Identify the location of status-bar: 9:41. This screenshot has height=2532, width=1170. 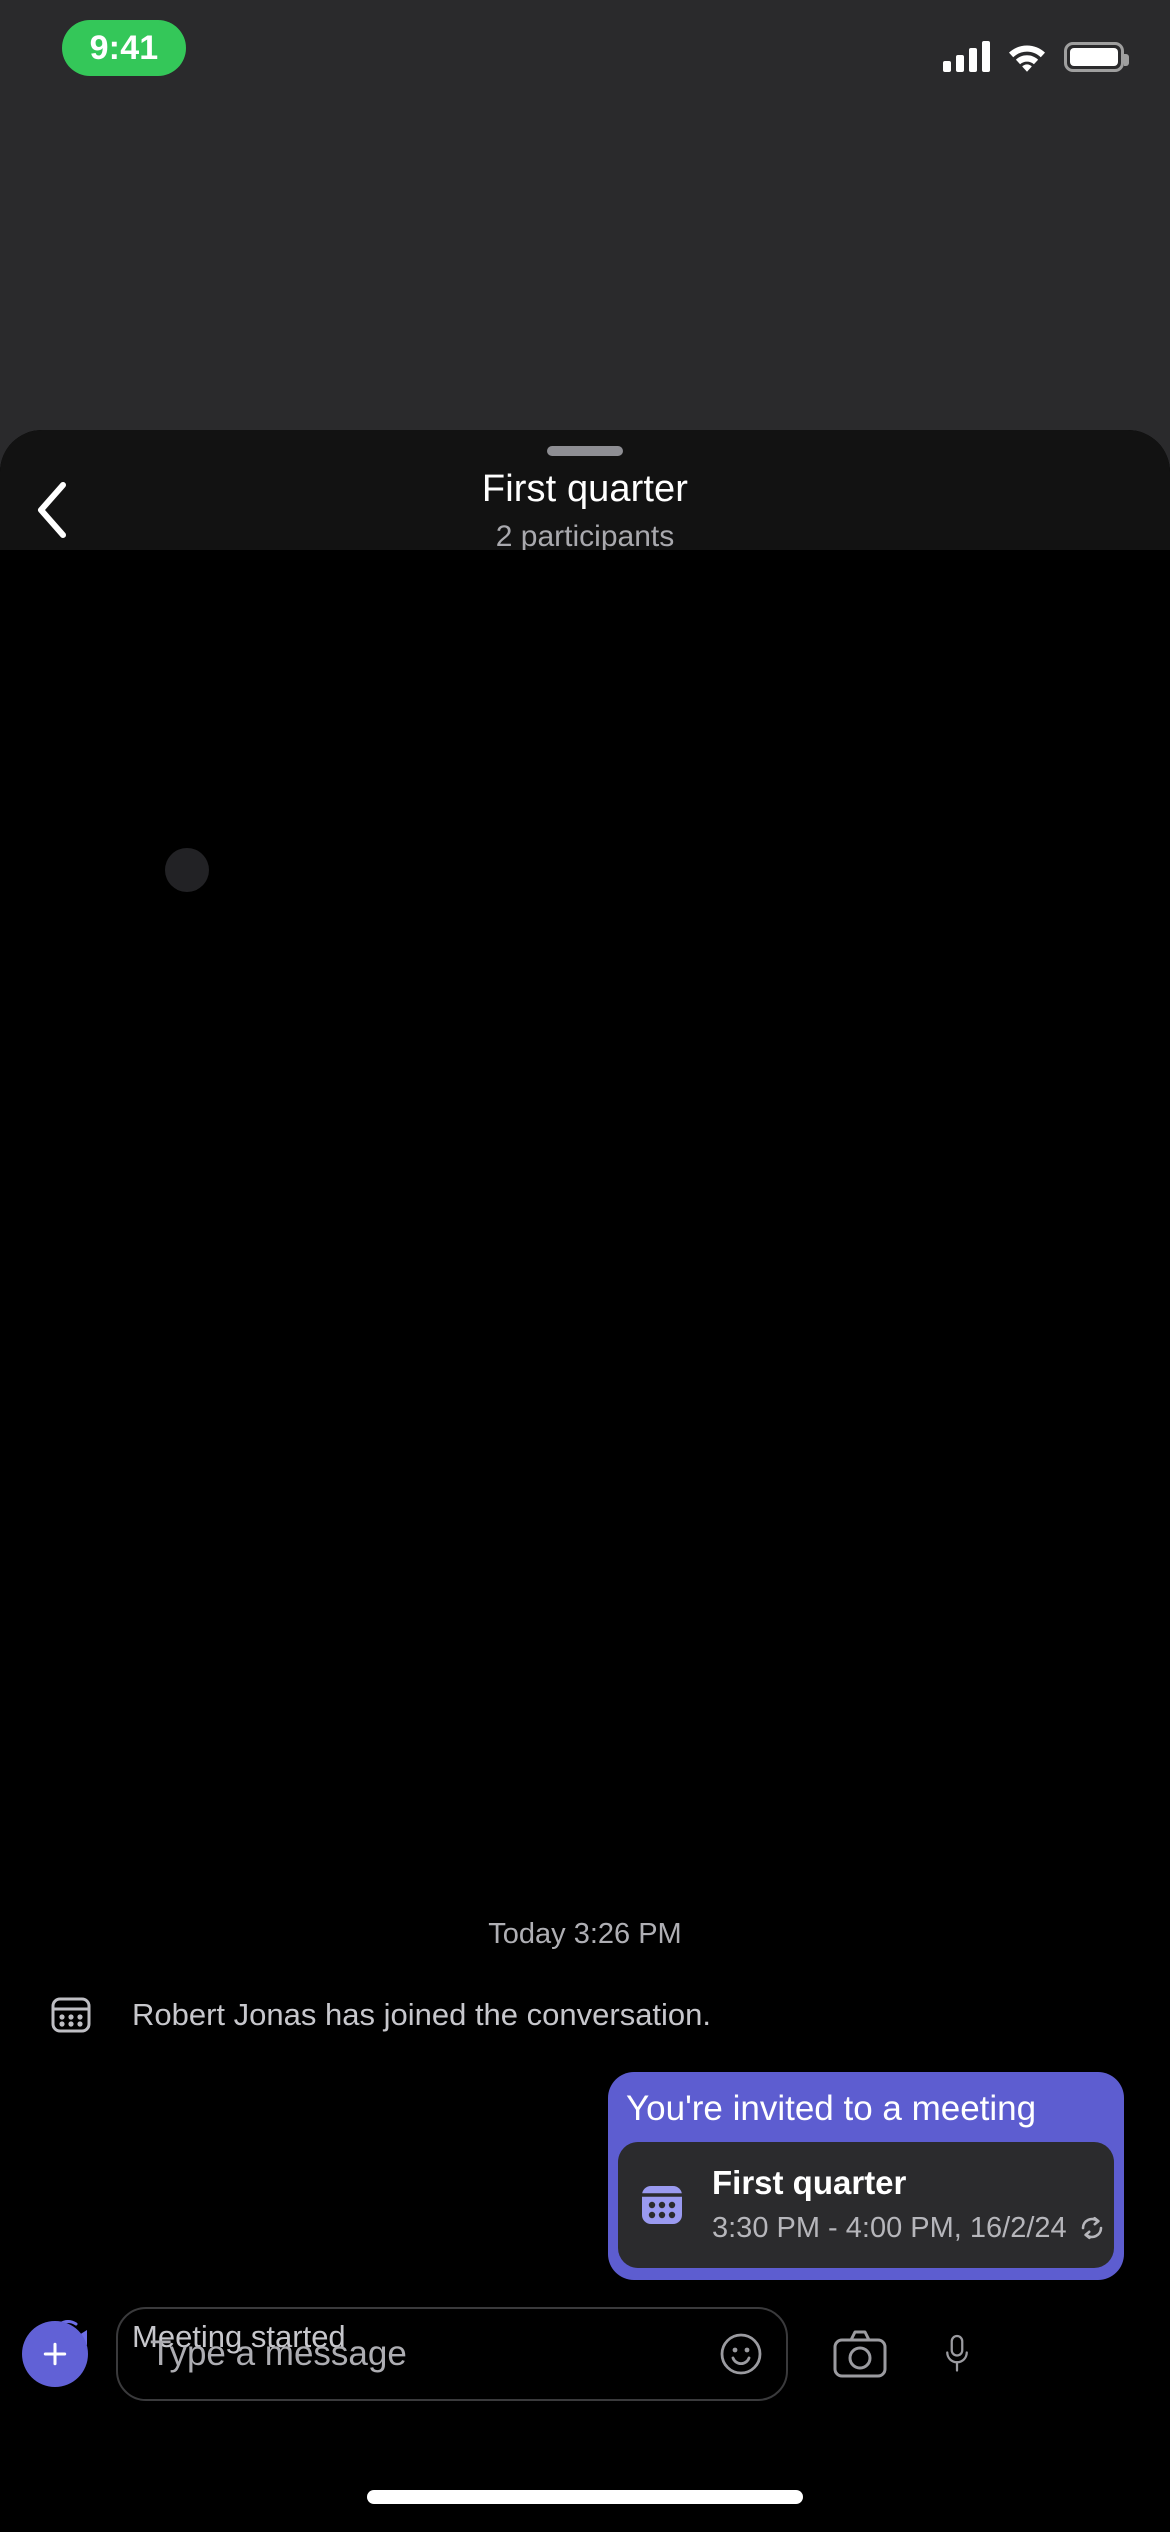
(585, 60).